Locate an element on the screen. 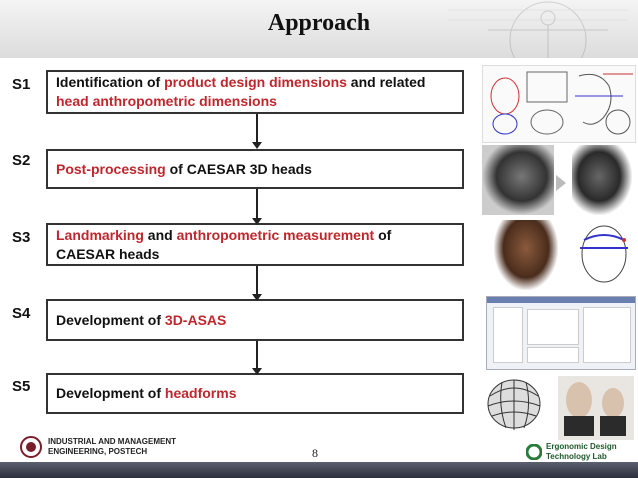 This screenshot has height=478, width=638. step-box-s2: Post-processing of CAESAR 3D heads is located at coordinates (255, 169).